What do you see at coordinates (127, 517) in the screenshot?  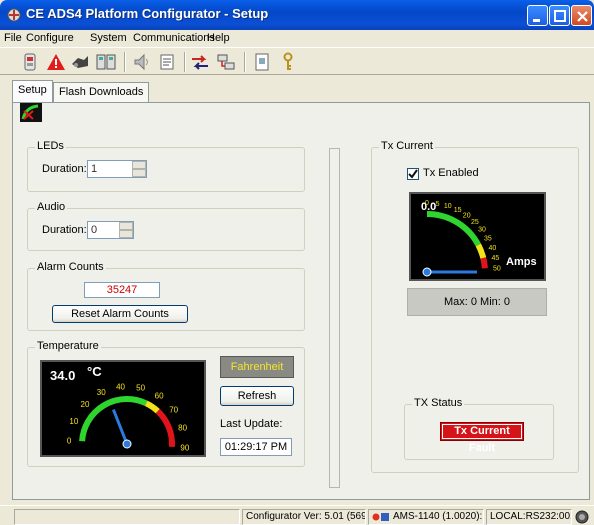 I see `status-pane-empty` at bounding box center [127, 517].